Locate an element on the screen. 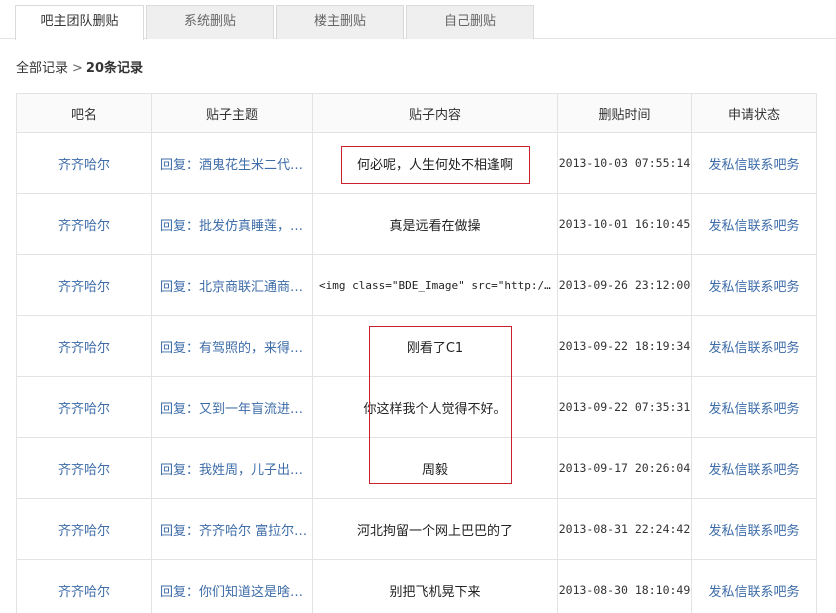 This screenshot has height=613, width=836. tab-self-deleted: 自己删贴 is located at coordinates (470, 22).